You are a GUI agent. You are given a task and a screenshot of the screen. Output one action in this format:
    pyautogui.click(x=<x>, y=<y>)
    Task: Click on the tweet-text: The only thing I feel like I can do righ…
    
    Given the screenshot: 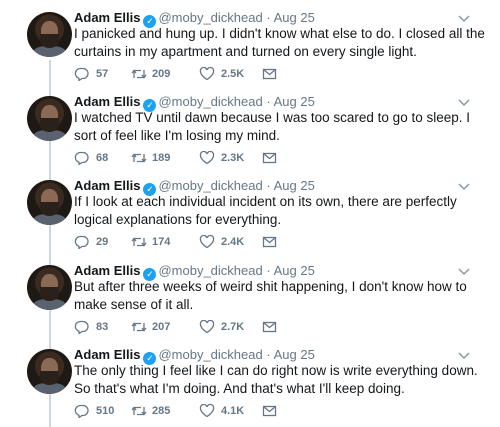 What is the action you would take?
    pyautogui.click(x=276, y=379)
    